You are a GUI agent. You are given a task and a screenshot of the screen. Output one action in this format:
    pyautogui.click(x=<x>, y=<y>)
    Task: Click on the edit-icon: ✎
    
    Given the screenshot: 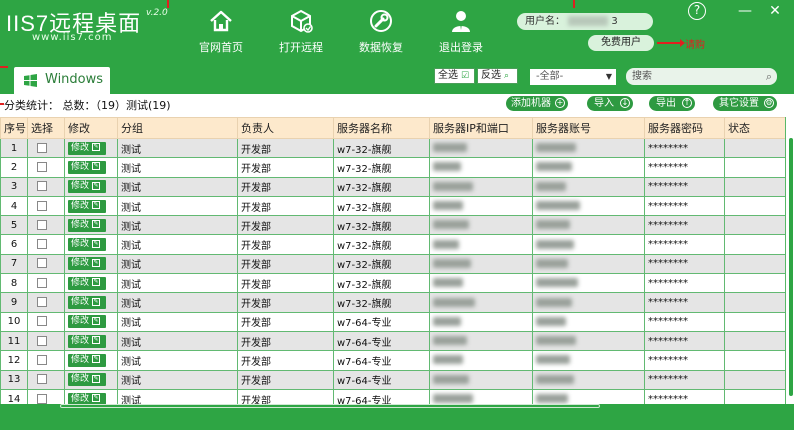 What is the action you would take?
    pyautogui.click(x=96, y=166)
    